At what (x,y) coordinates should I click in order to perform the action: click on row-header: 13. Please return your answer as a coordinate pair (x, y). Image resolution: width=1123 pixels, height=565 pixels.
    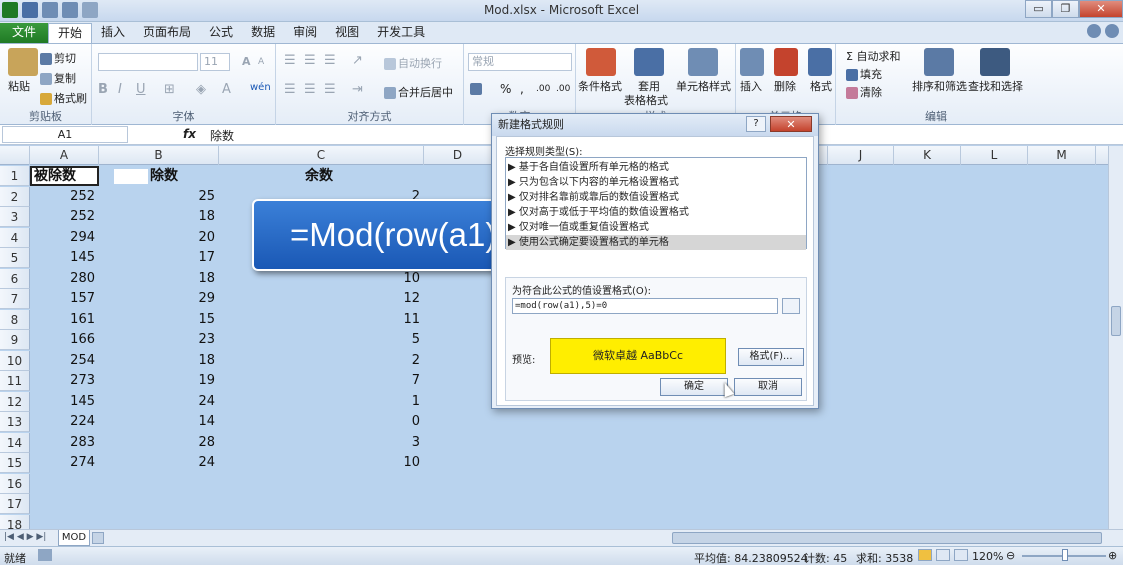
    Looking at the image, I should click on (15, 422).